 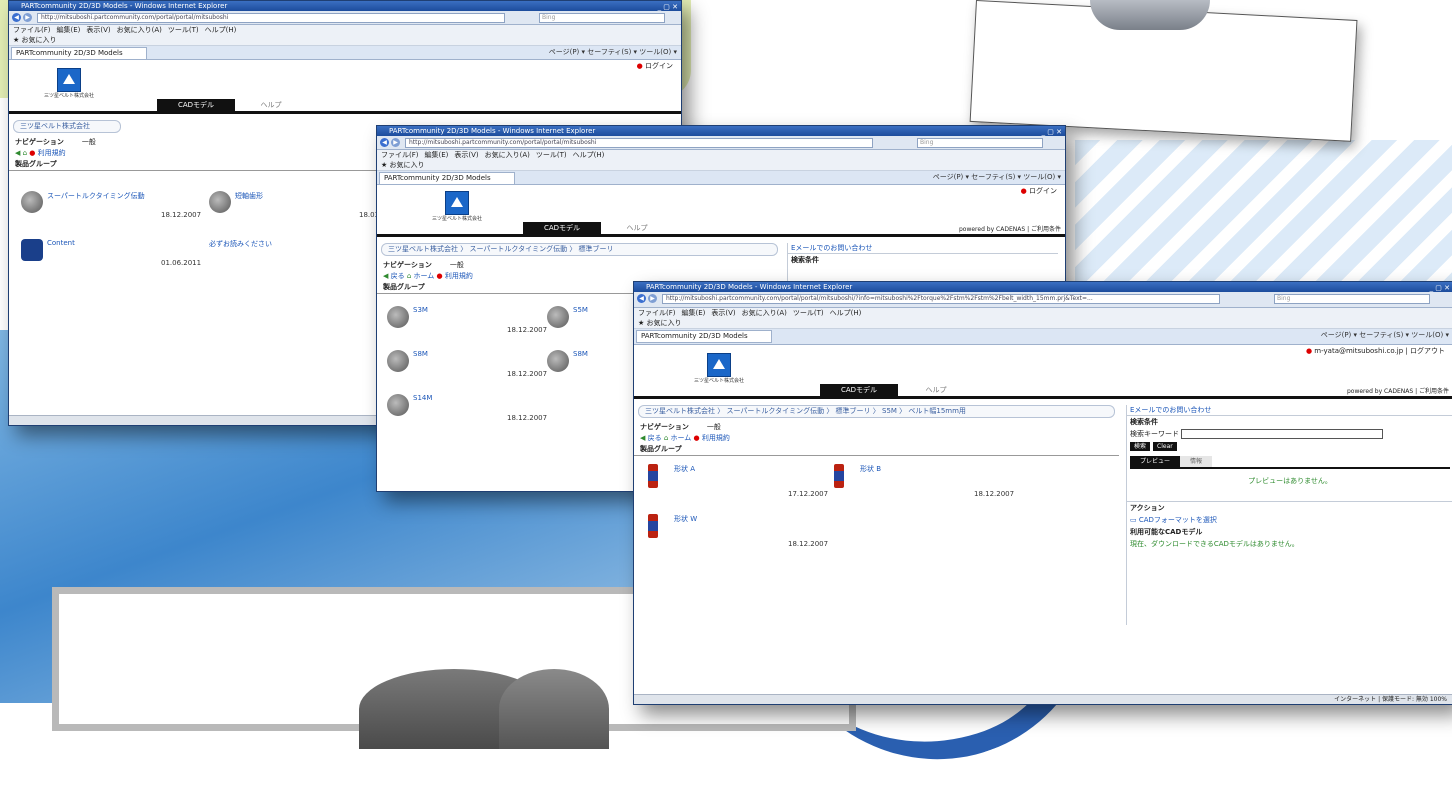 I want to click on list-item: S14M 18.12.2007, so click(x=467, y=411).